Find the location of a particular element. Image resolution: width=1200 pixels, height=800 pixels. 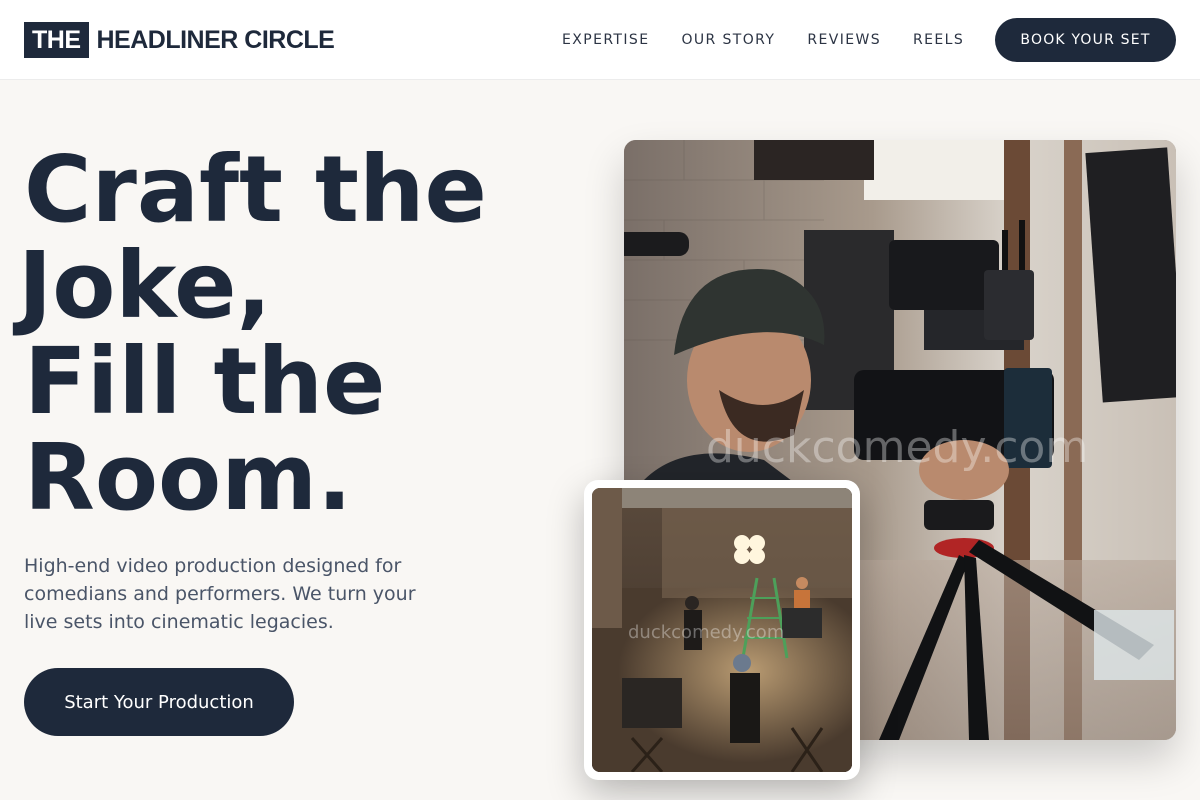

inset-photo-frame: duckcomedy.com is located at coordinates (722, 630).